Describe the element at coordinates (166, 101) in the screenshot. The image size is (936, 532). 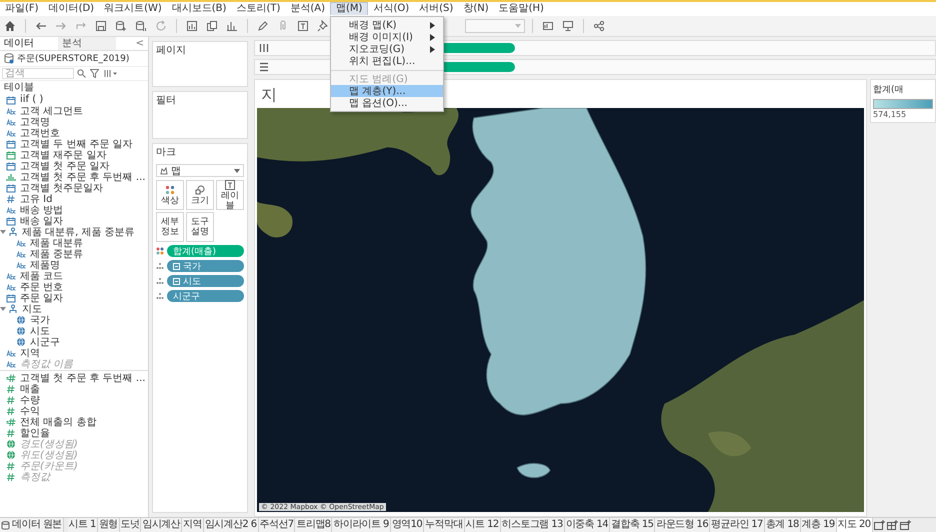
I see `card-title: 필터` at that location.